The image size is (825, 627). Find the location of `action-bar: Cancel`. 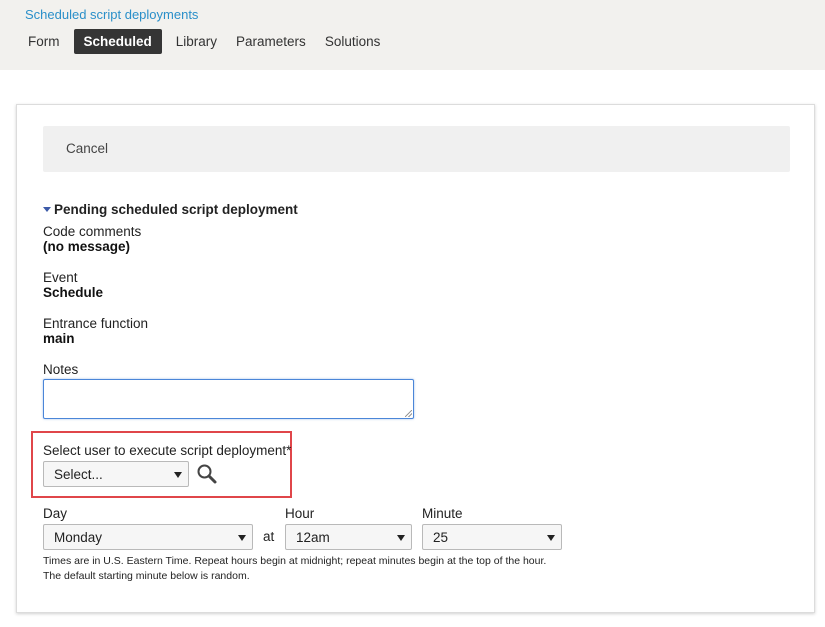

action-bar: Cancel is located at coordinates (416, 149).